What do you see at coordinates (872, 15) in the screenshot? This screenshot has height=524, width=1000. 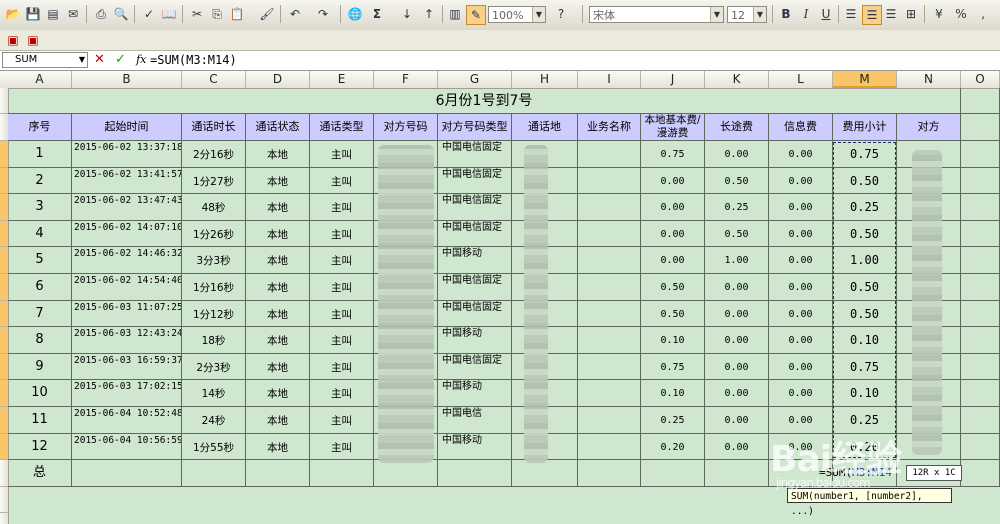 I see `align-center-icon: ☰` at bounding box center [872, 15].